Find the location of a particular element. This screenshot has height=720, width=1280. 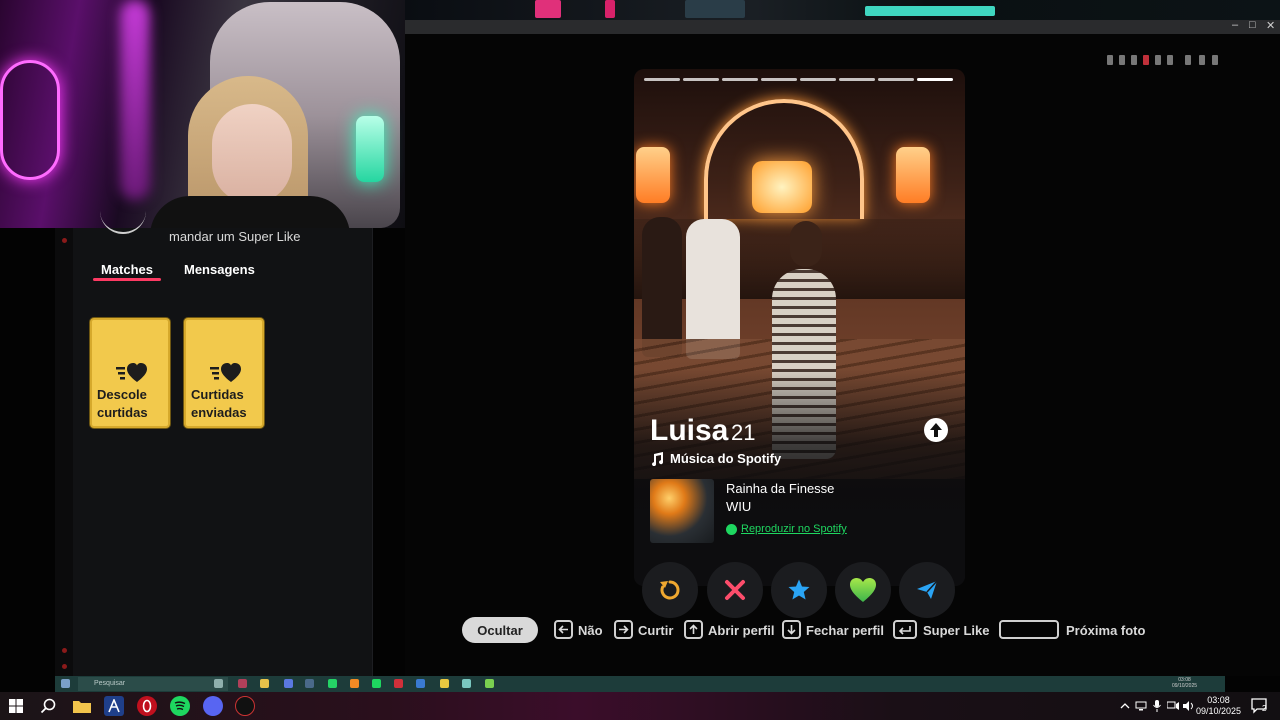

hint-next-photo-label: Próxima foto is located at coordinates (1106, 630).